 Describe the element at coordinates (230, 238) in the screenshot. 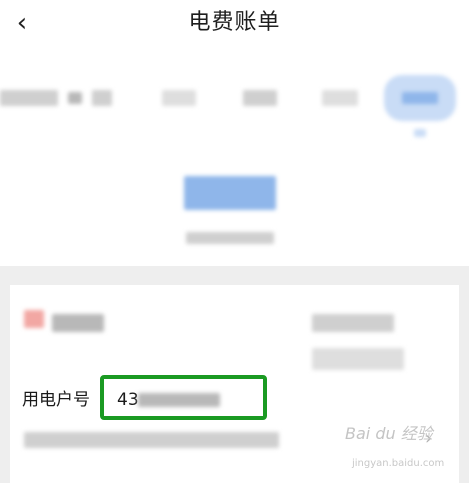

I see `amount-caption-blur` at that location.